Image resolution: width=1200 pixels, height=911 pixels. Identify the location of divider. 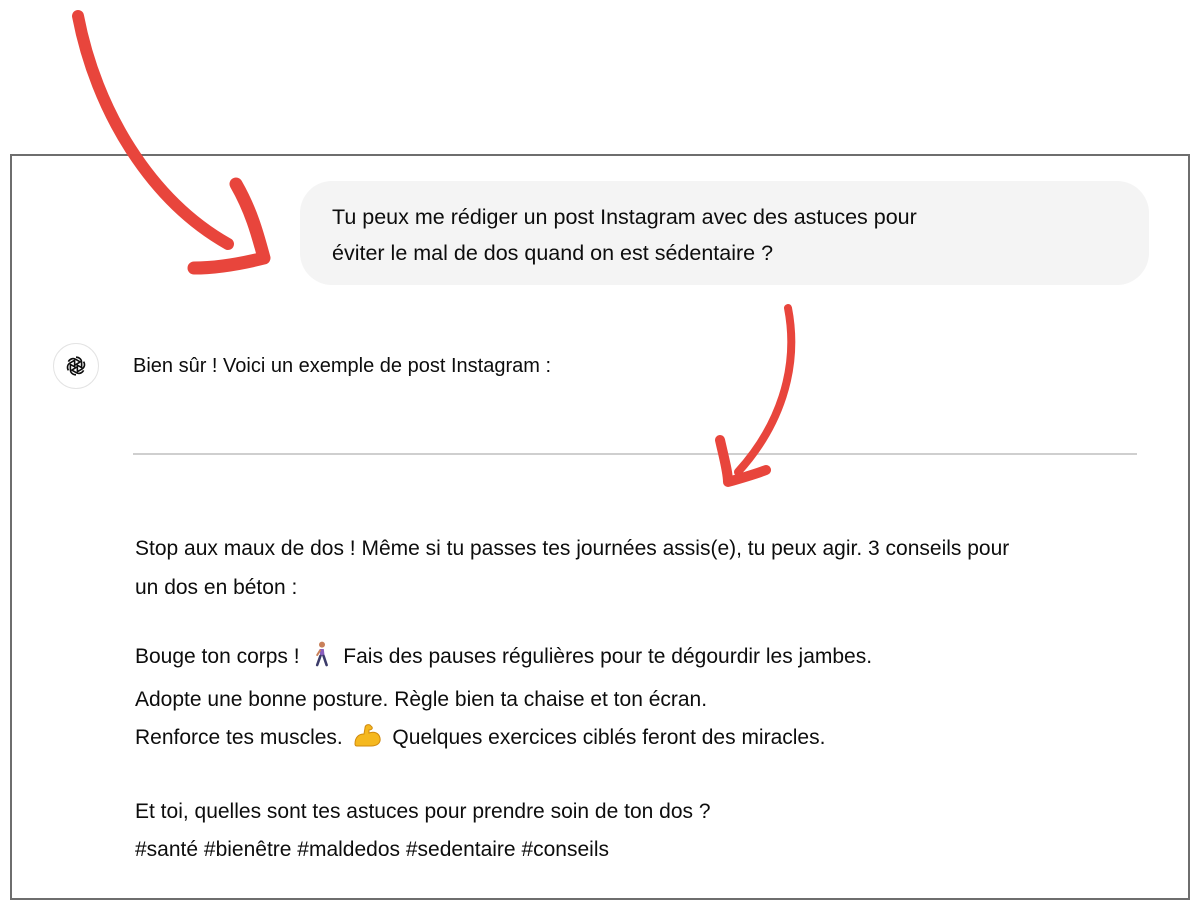
(635, 454).